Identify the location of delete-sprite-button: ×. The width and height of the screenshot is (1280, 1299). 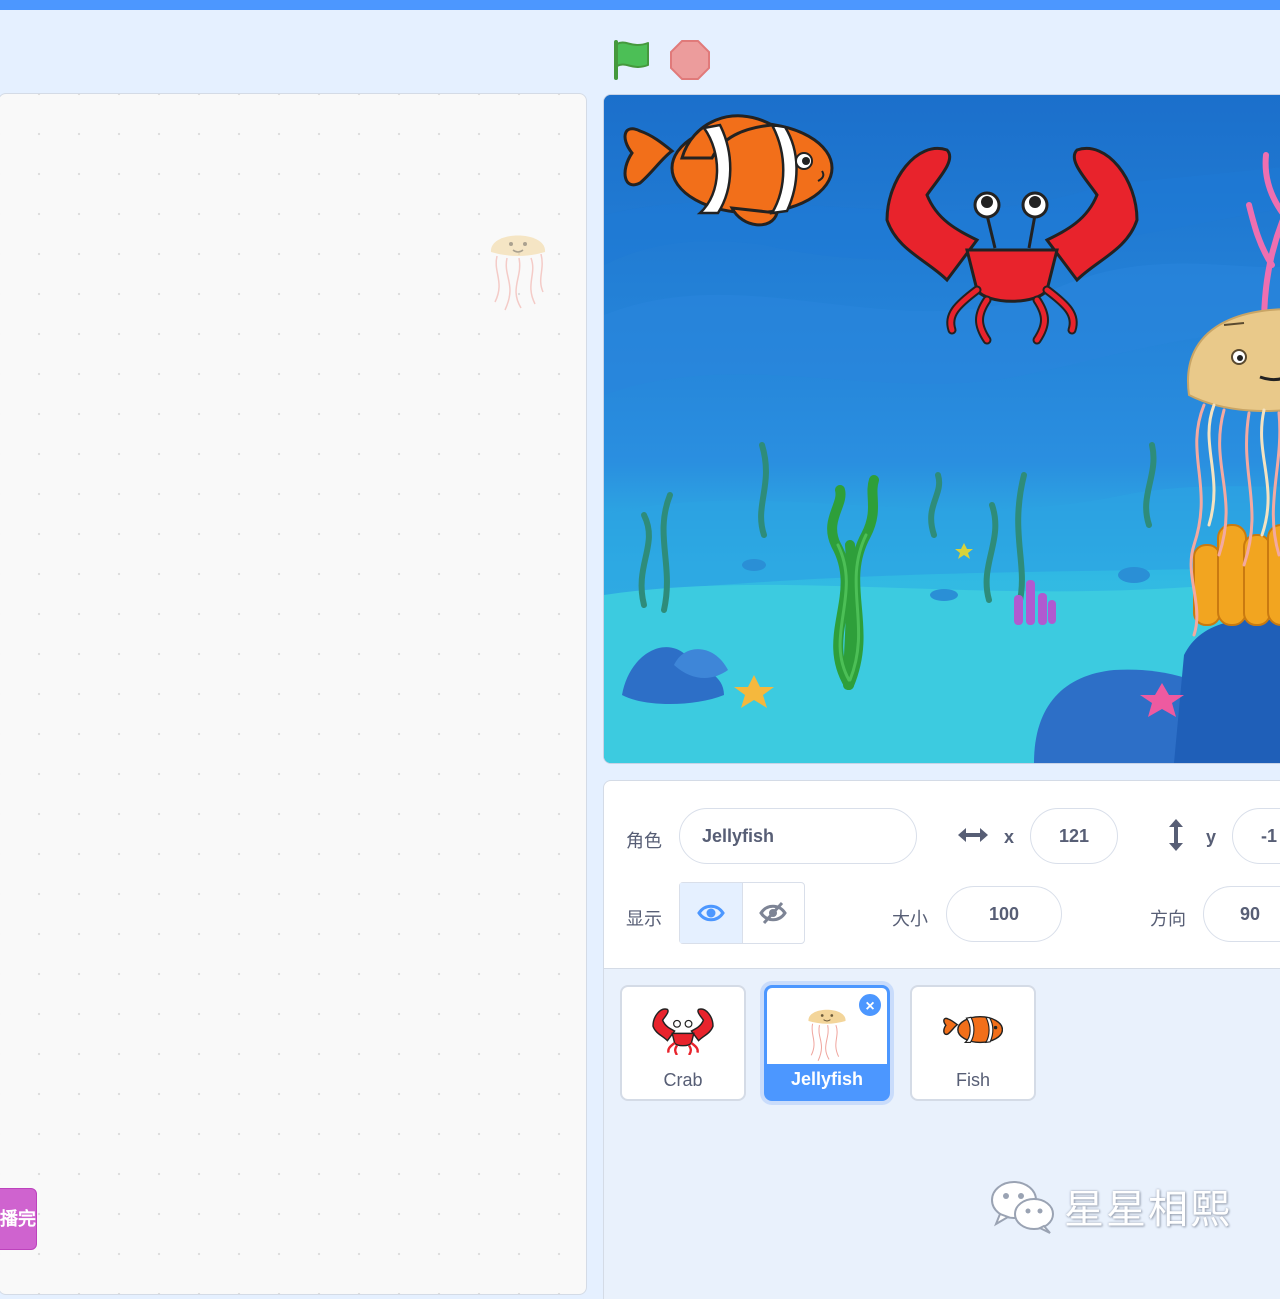
(870, 1005).